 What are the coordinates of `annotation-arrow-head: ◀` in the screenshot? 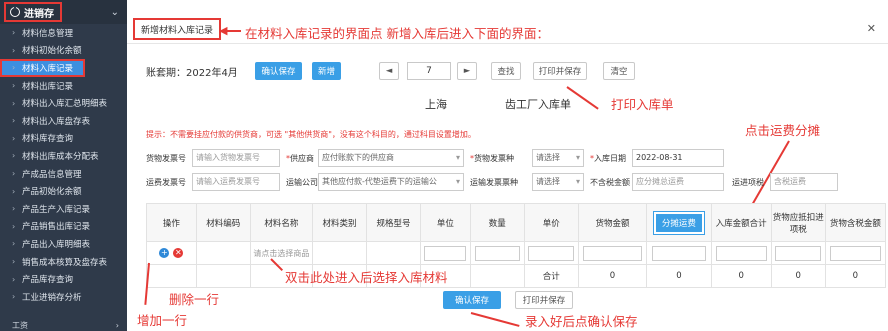 It's located at (223, 30).